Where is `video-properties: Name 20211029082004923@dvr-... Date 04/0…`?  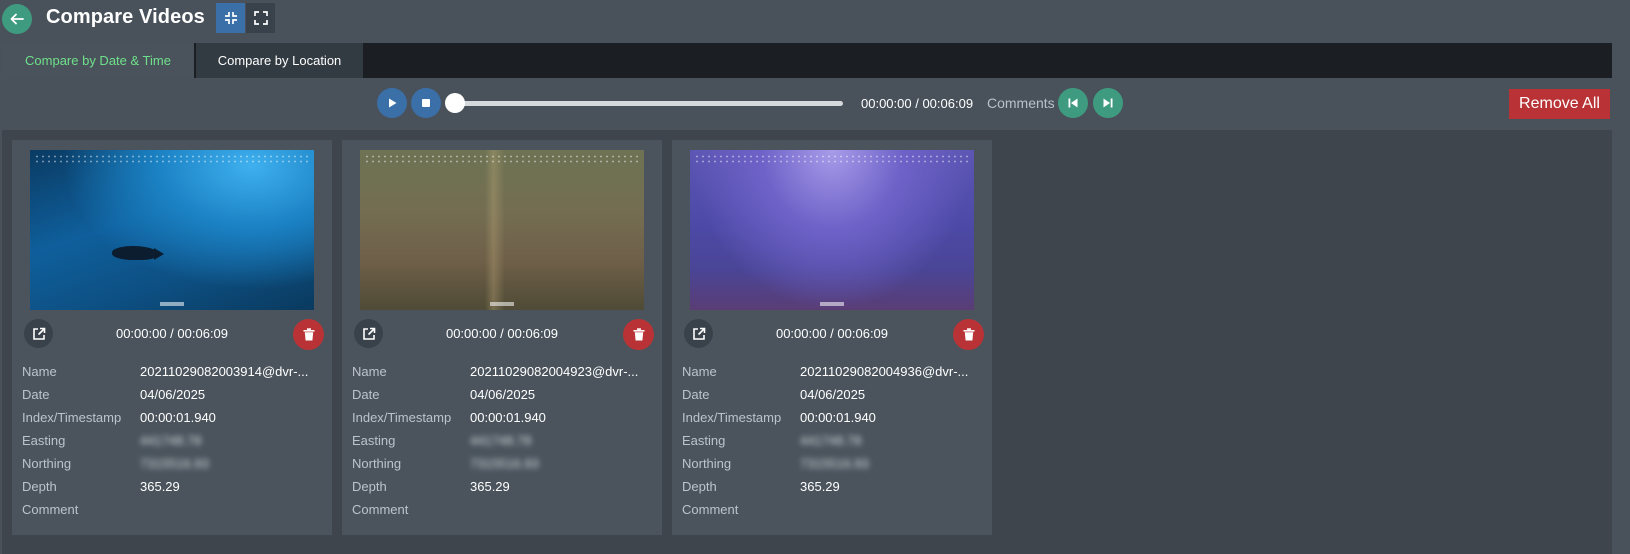 video-properties: Name 20211029082004923@dvr-... Date 04/0… is located at coordinates (504, 444).